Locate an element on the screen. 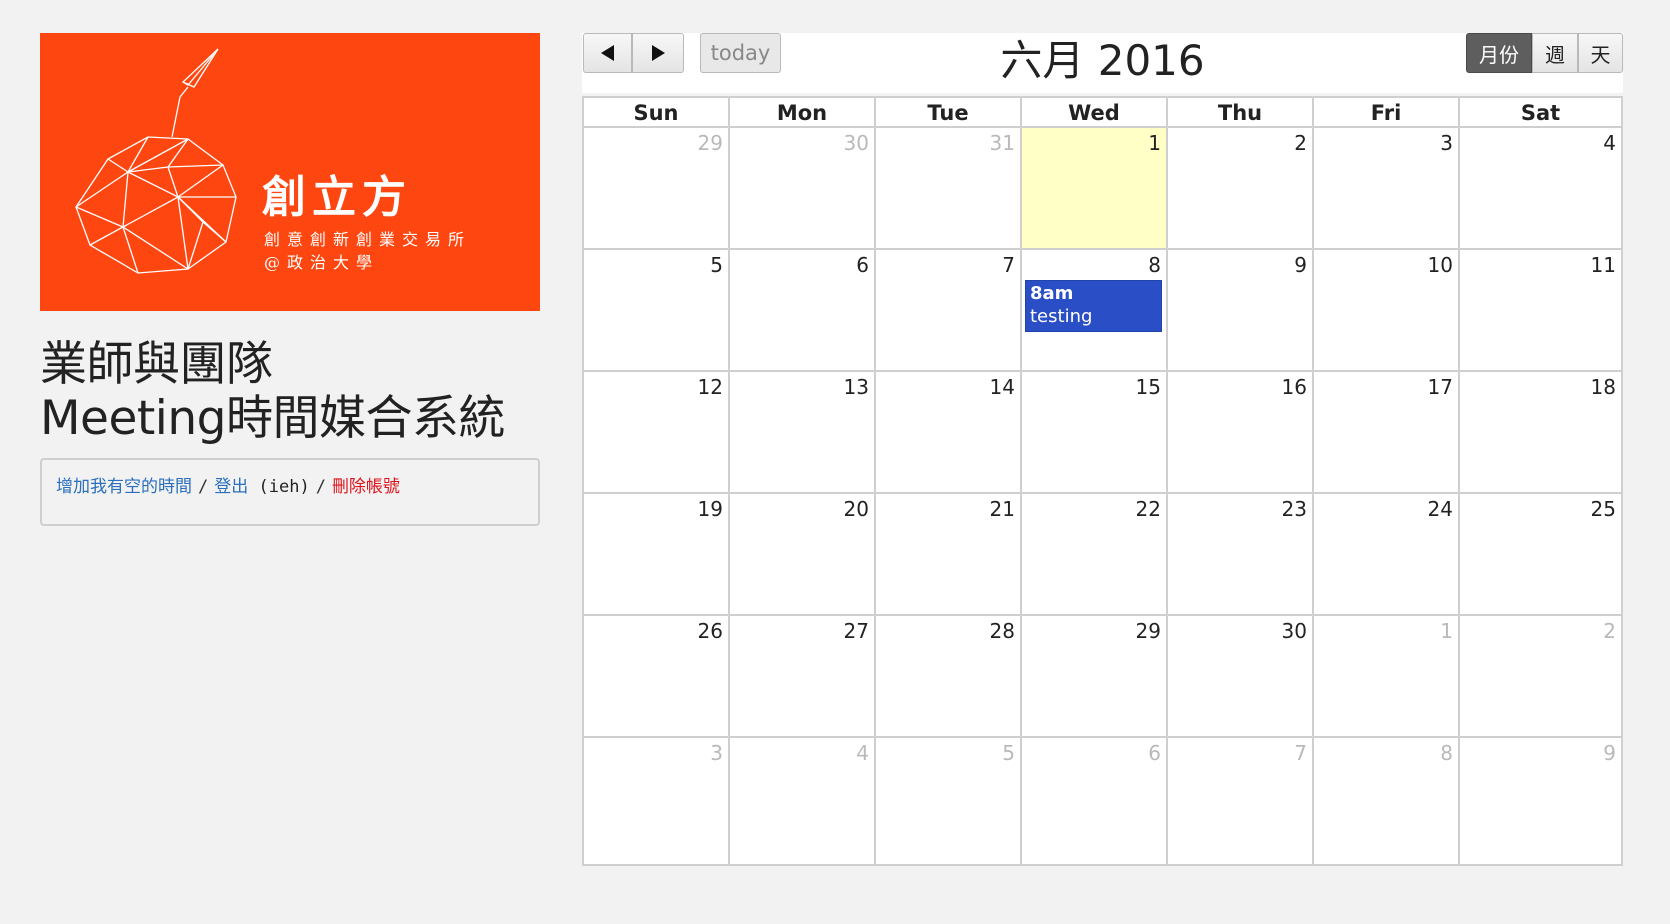  week-row: 5 6 7 8 8am testing 9 10 11 is located at coordinates (1103, 311).